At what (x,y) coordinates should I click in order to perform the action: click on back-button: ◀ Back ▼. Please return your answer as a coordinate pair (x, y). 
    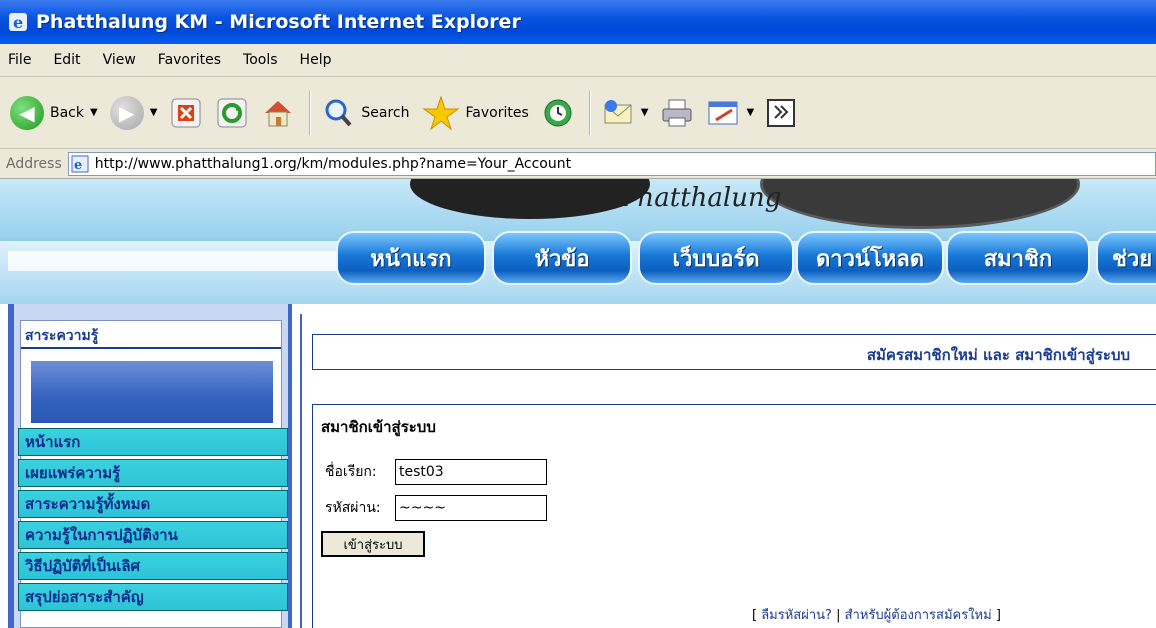
    Looking at the image, I should click on (54, 113).